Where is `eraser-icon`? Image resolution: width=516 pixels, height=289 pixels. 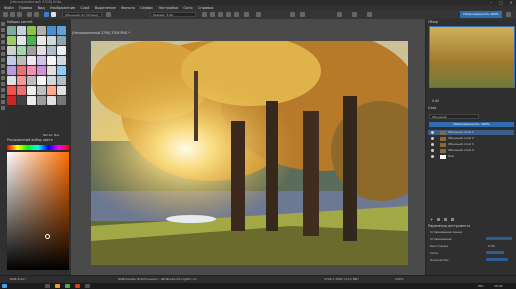 eraser-icon is located at coordinates (212, 14).